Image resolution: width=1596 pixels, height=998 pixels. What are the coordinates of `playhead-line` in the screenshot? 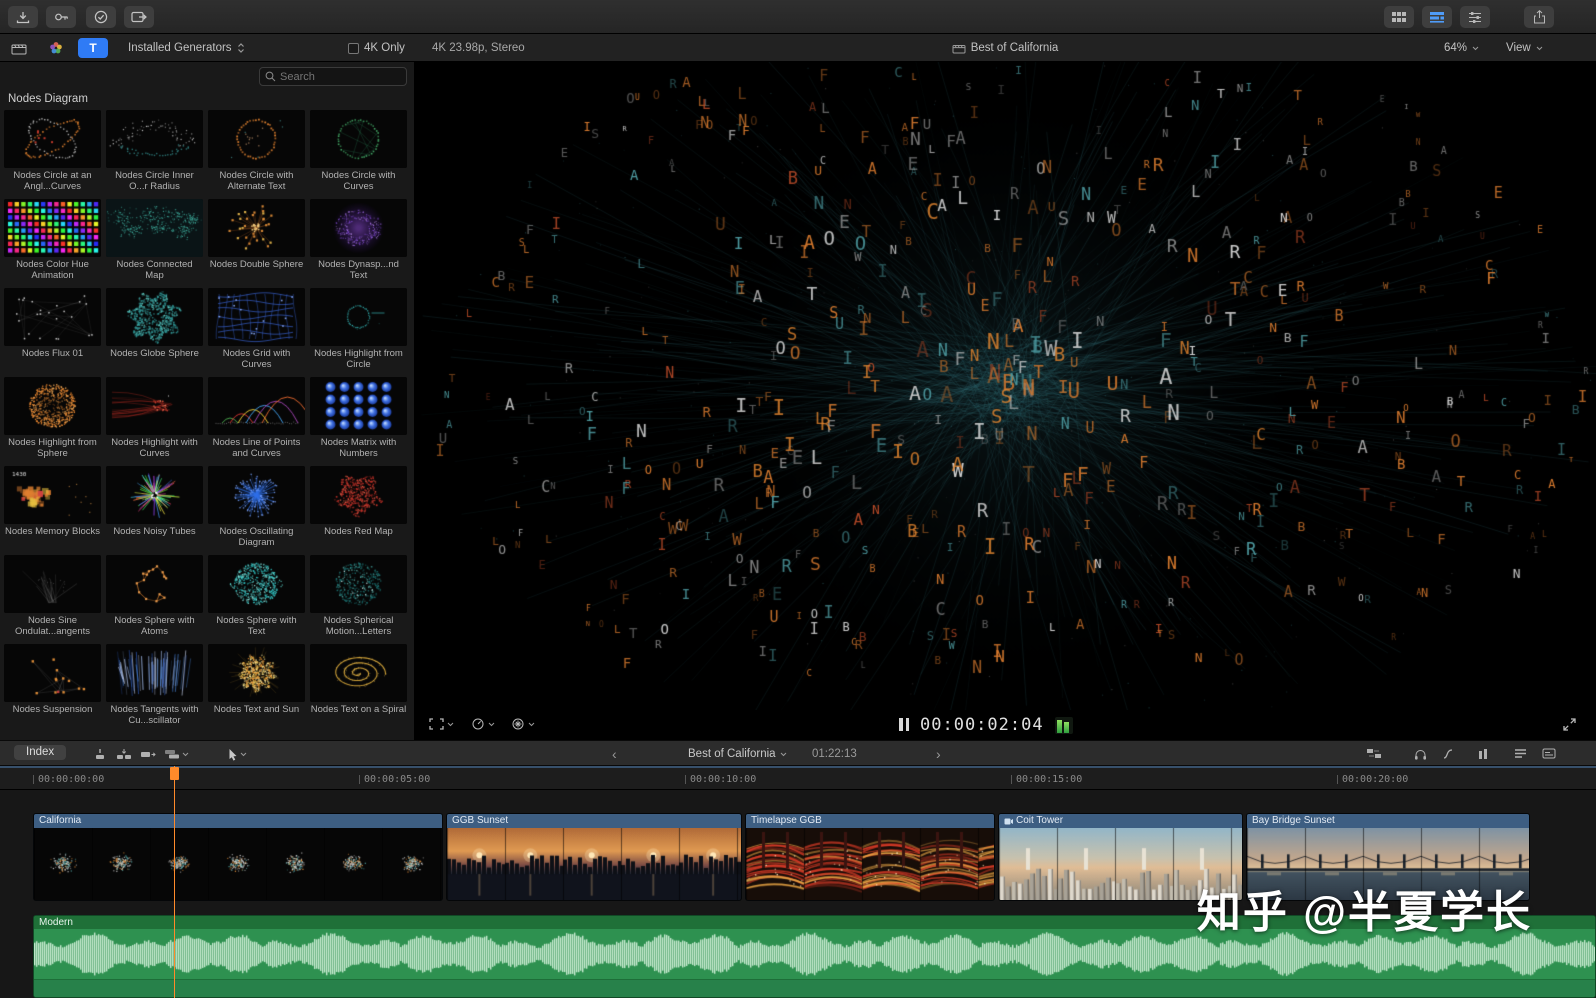 It's located at (174, 882).